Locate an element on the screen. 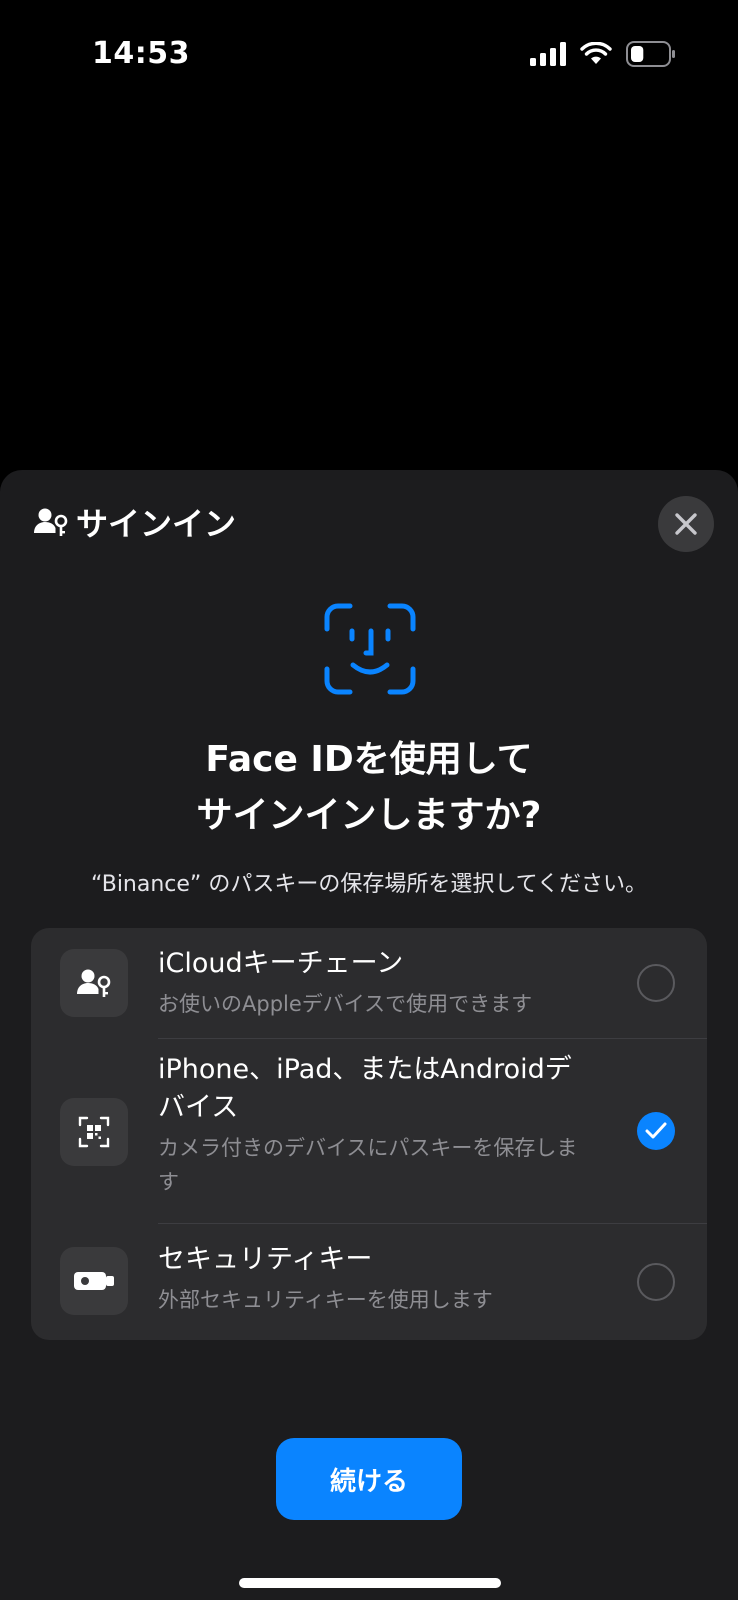 This screenshot has height=1600, width=738. option-icloud-keychain: iCloudキーチェーン お使いのAppleデバイスで使用できます is located at coordinates (369, 983).